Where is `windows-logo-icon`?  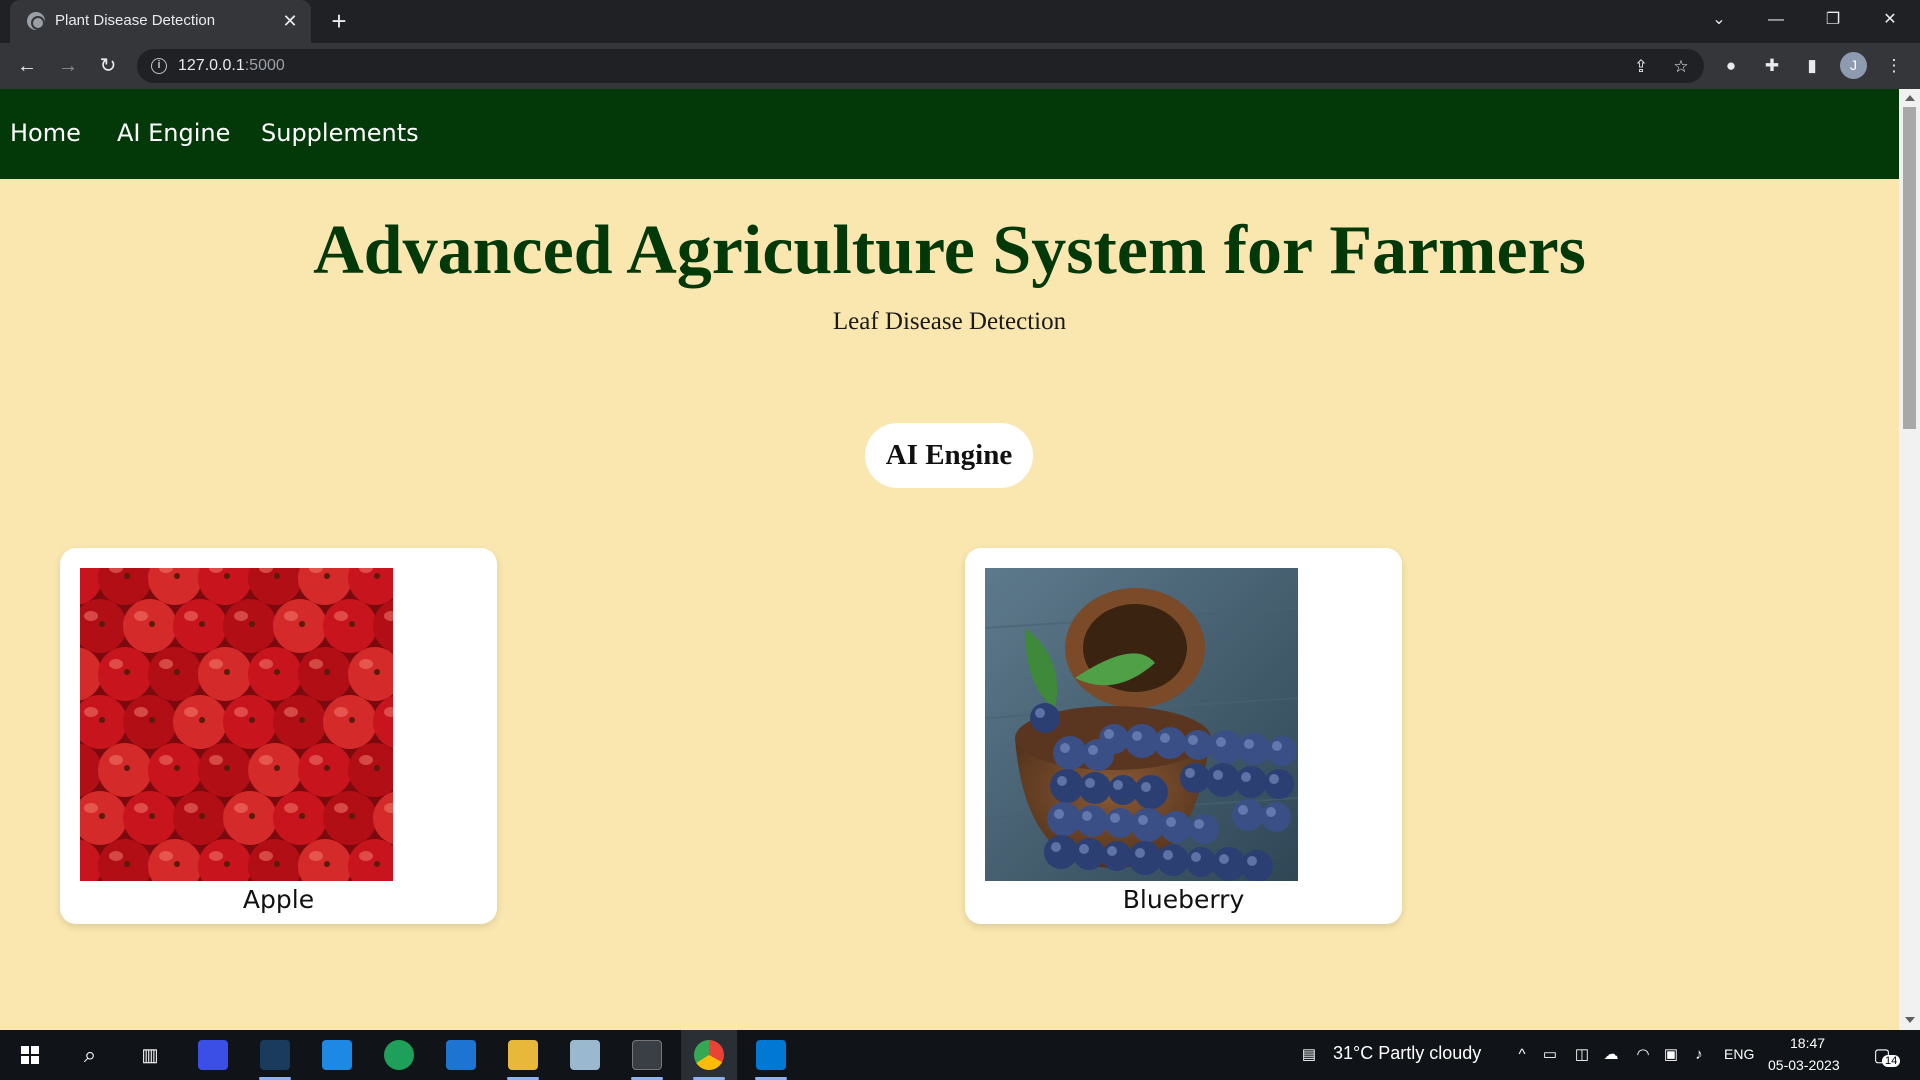 windows-logo-icon is located at coordinates (30, 1055).